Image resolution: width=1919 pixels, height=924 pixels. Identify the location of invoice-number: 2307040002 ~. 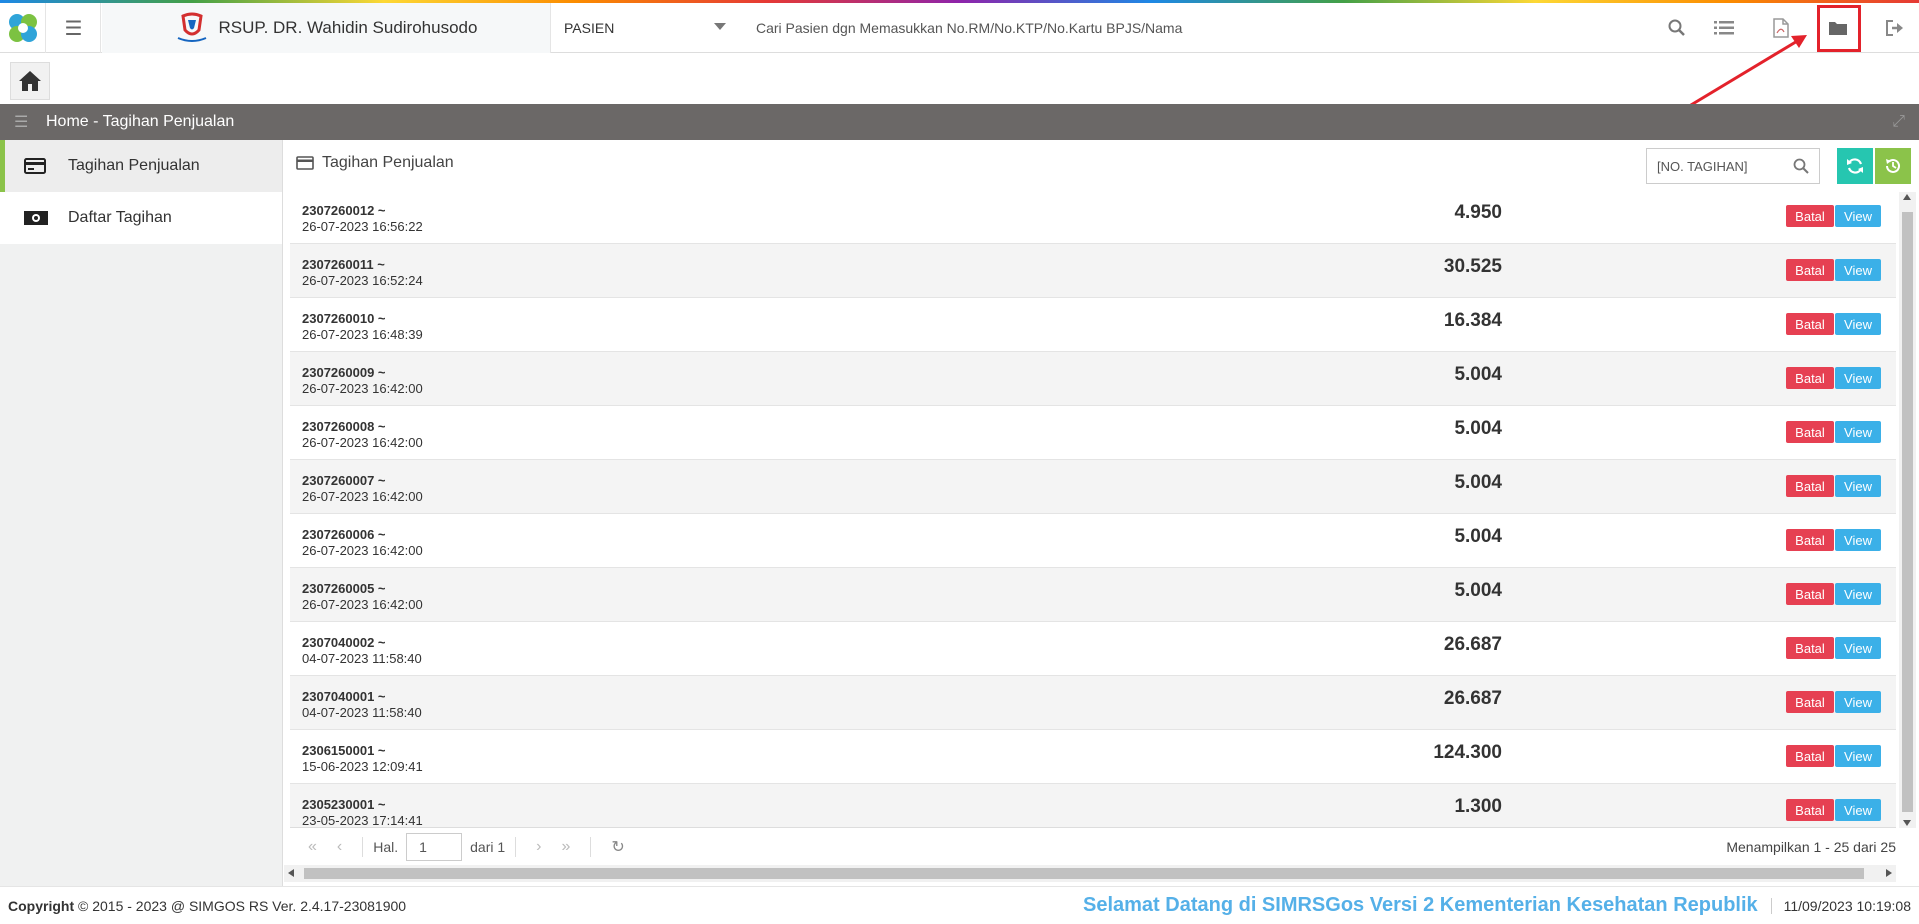
(344, 642).